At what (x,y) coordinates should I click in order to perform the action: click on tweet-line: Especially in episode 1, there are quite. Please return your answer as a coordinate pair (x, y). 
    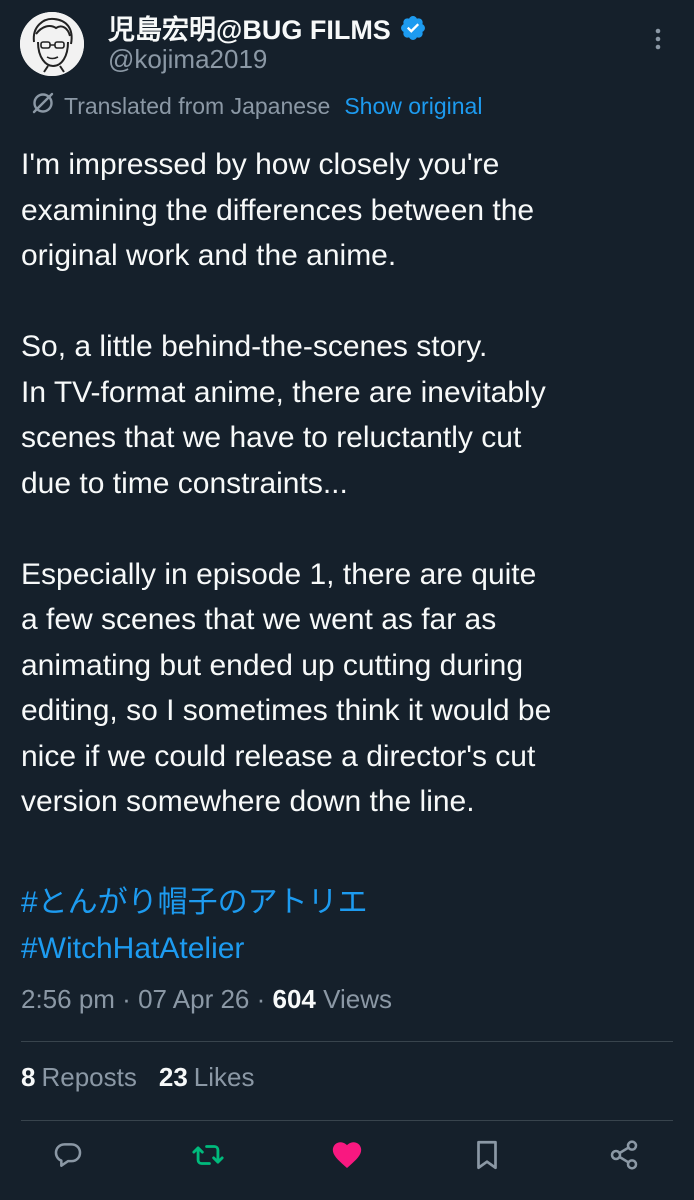
    Looking at the image, I should click on (279, 574).